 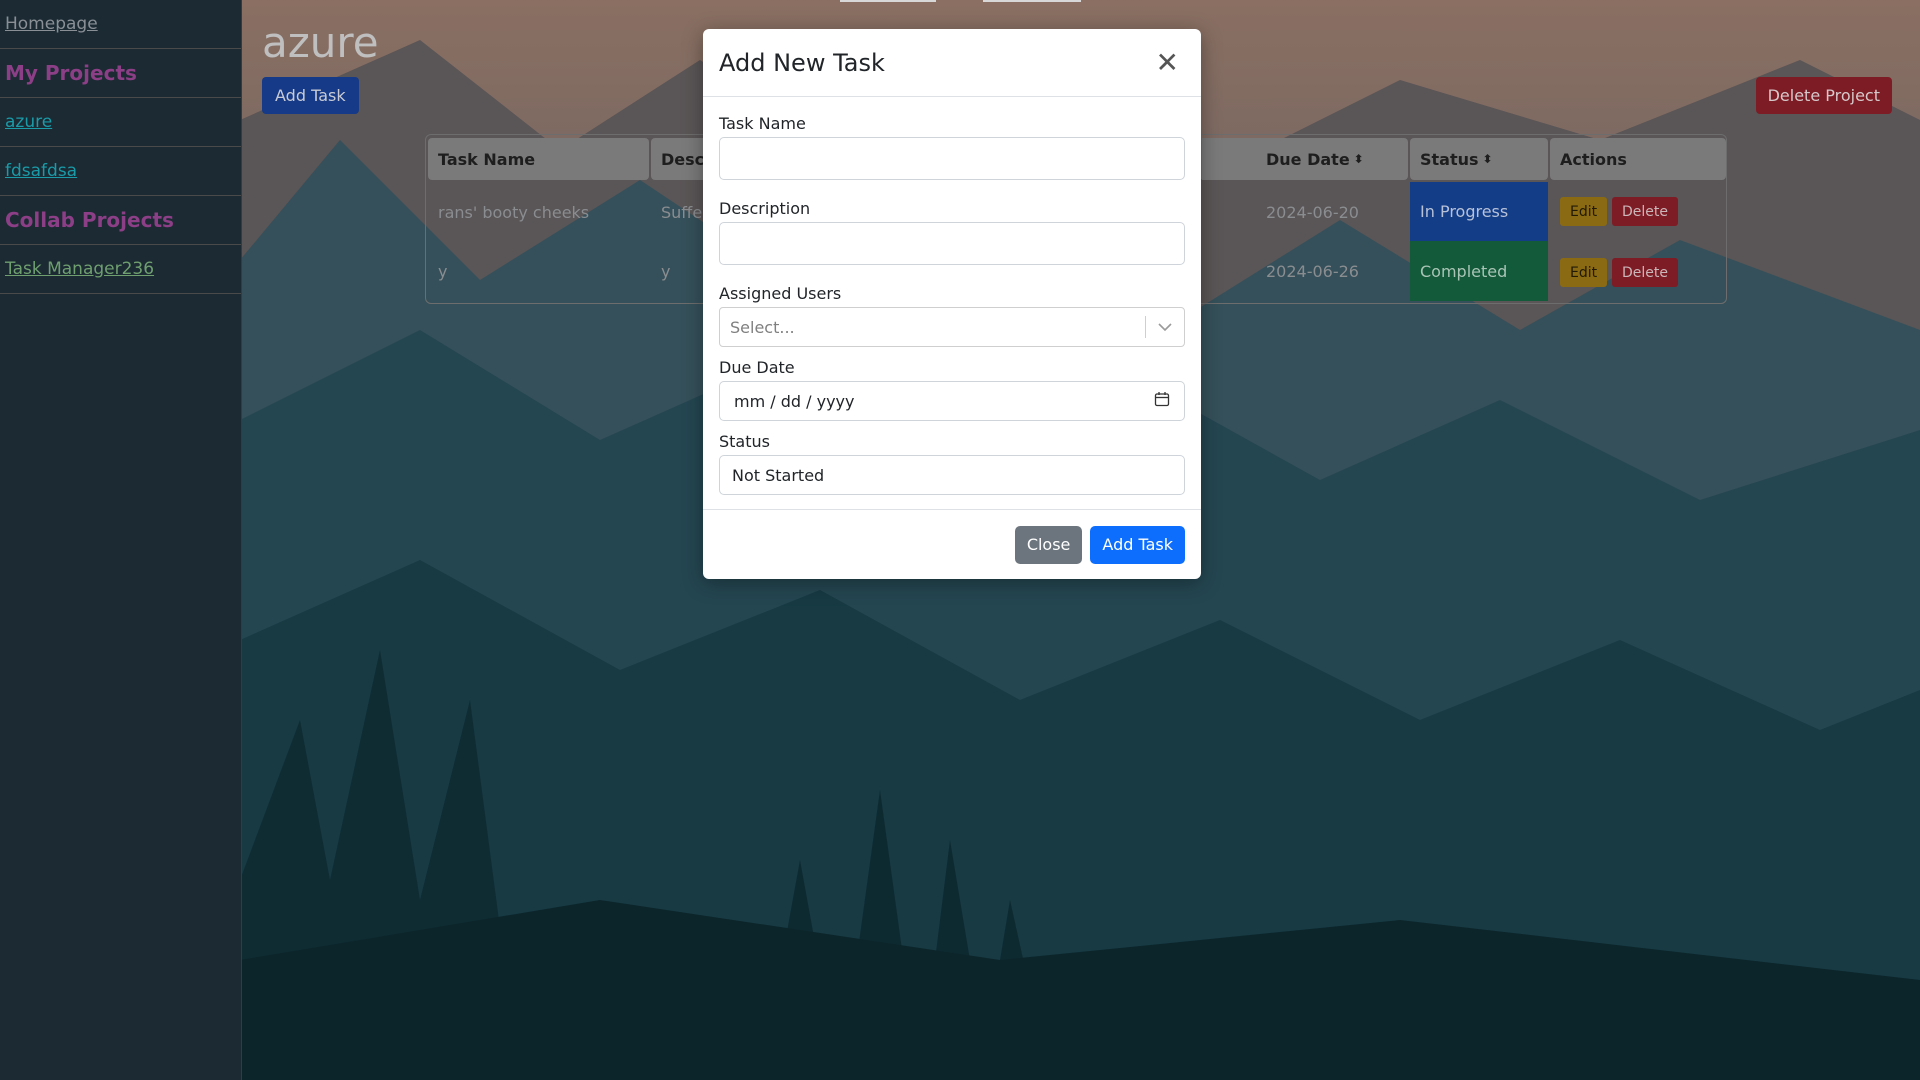 I want to click on select-indicators, so click(x=1164, y=327).